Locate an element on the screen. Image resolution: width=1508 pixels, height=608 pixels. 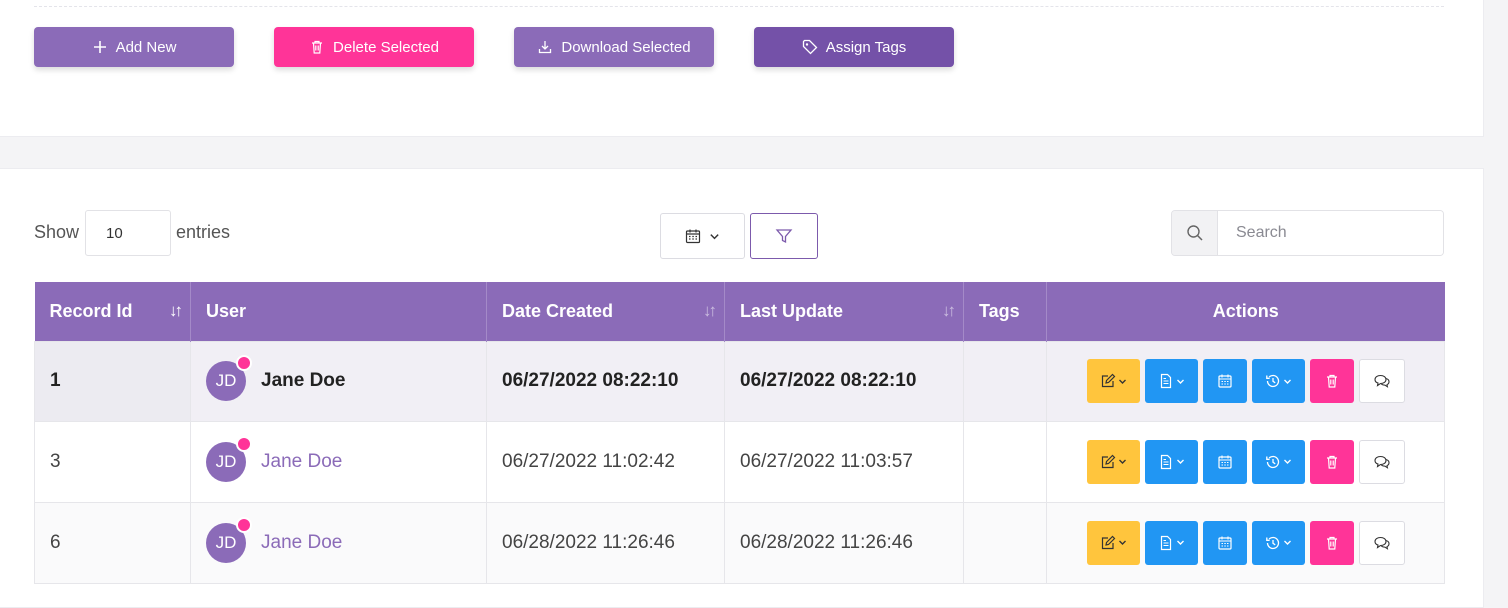
header-user: User is located at coordinates (338, 311).